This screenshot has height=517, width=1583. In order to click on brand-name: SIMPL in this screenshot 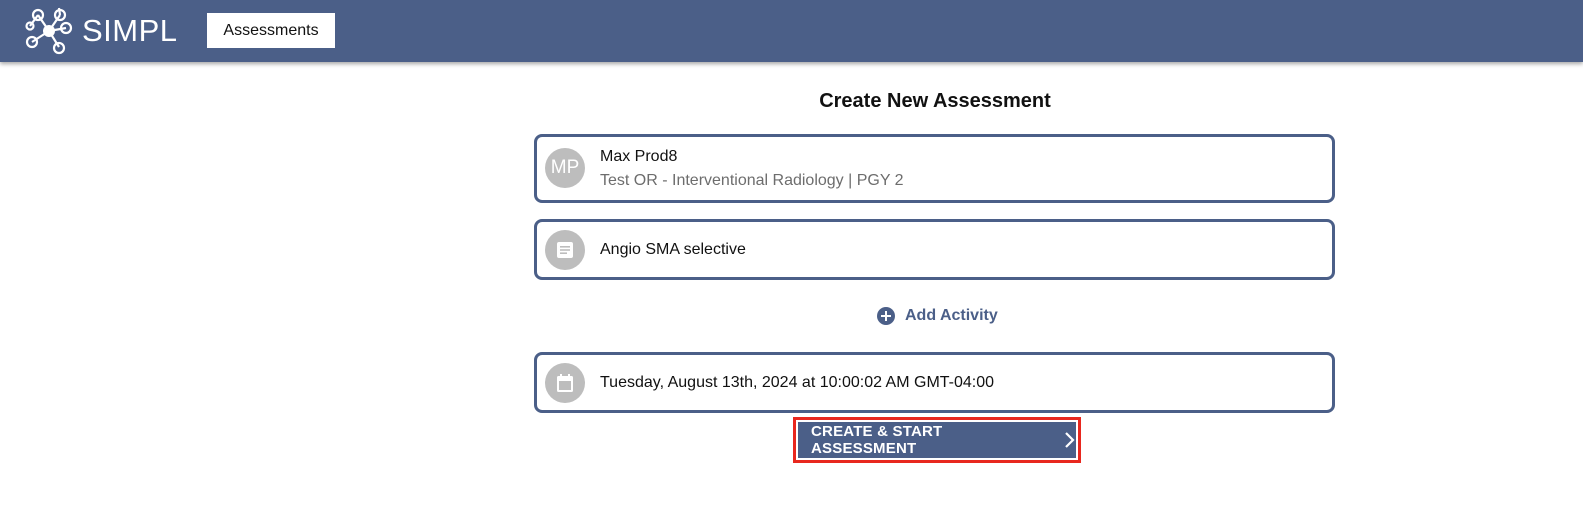, I will do `click(130, 30)`.